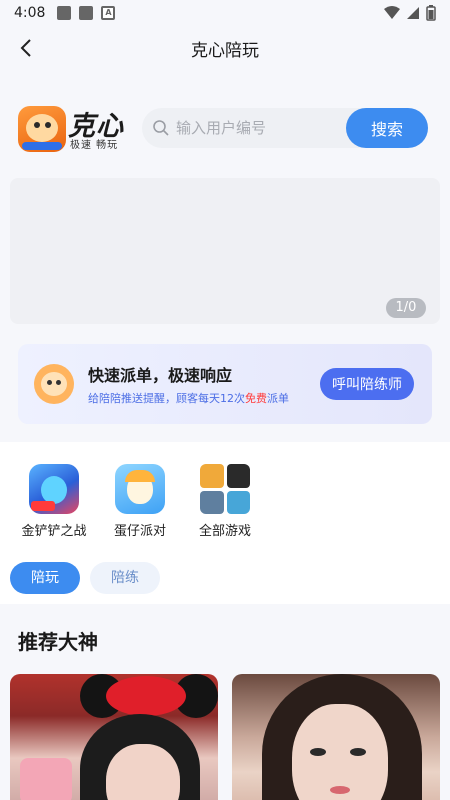 This screenshot has height=800, width=450. What do you see at coordinates (256, 128) in the screenshot?
I see `search-input` at bounding box center [256, 128].